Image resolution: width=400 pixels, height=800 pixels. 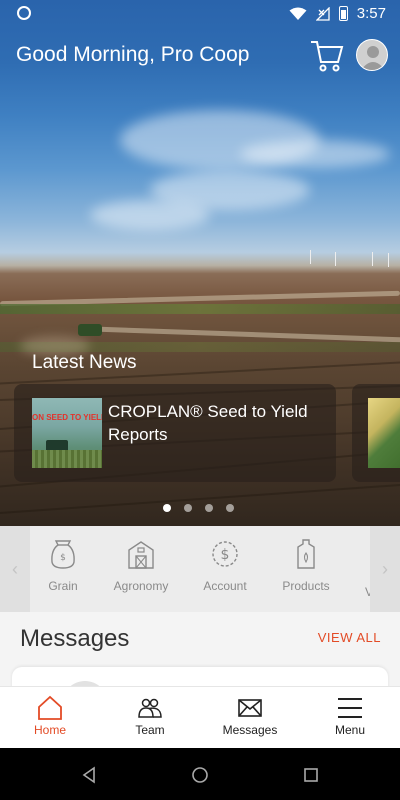 What do you see at coordinates (371, 13) in the screenshot?
I see `status-time: 3:57` at bounding box center [371, 13].